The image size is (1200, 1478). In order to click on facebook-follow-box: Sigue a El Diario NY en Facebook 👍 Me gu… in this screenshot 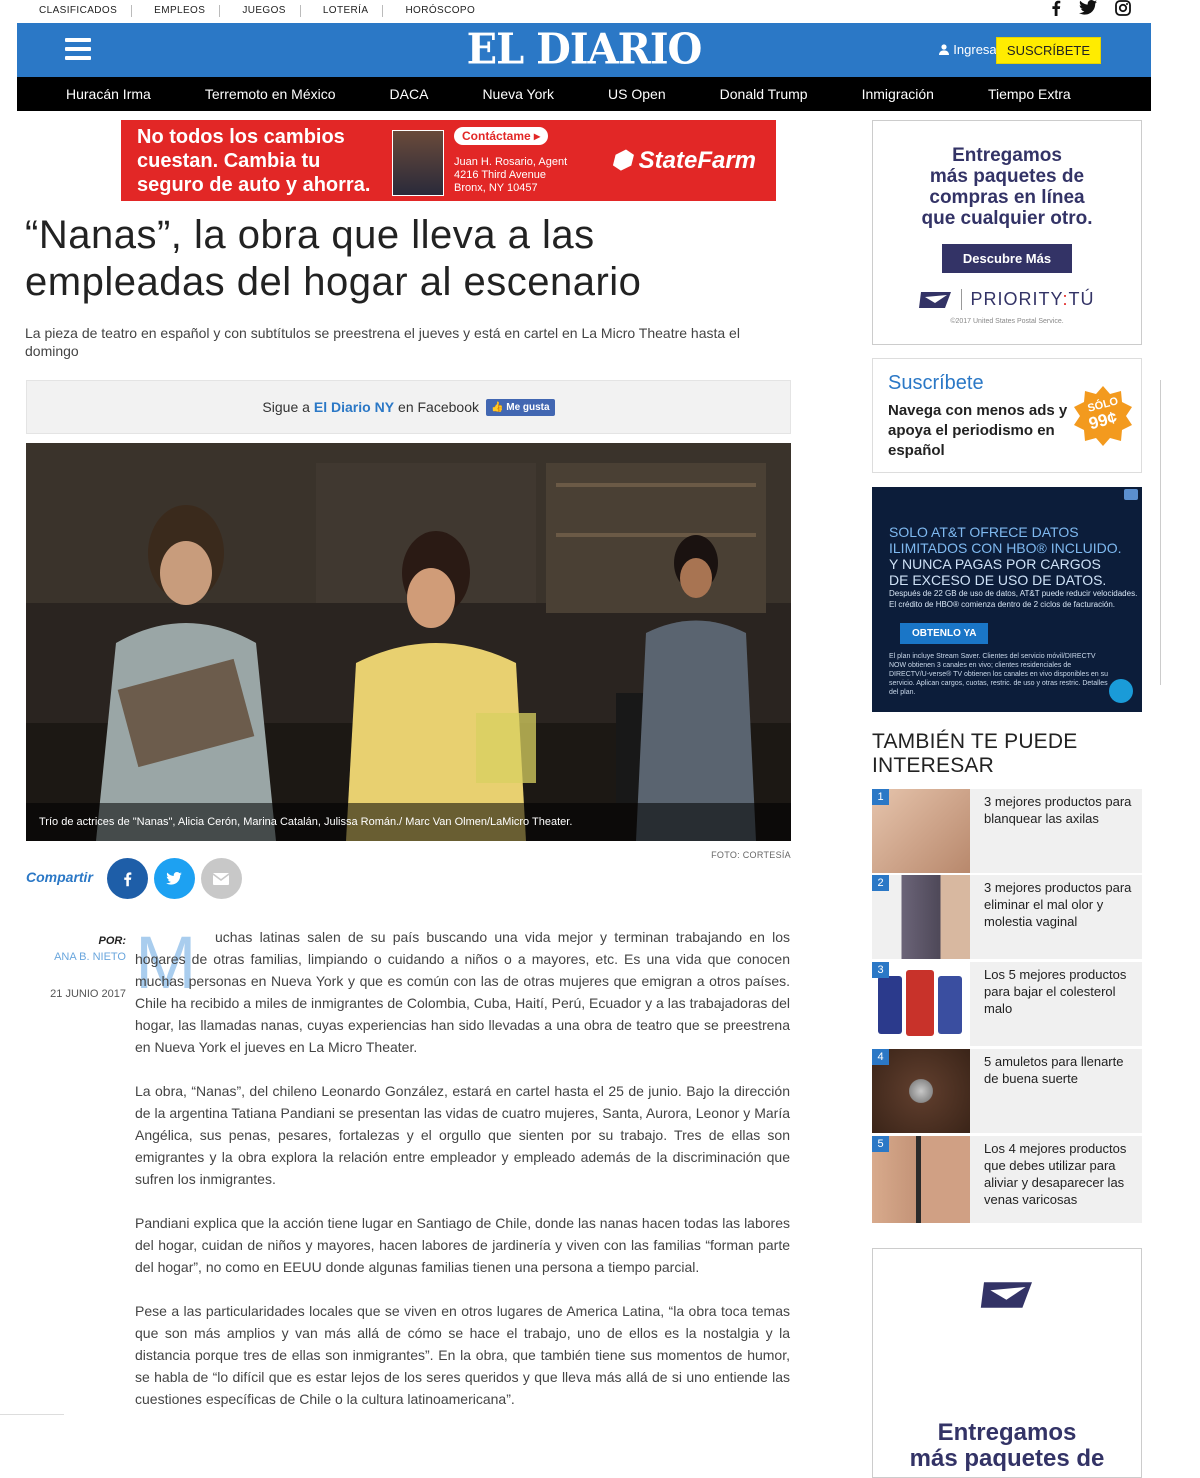, I will do `click(408, 407)`.